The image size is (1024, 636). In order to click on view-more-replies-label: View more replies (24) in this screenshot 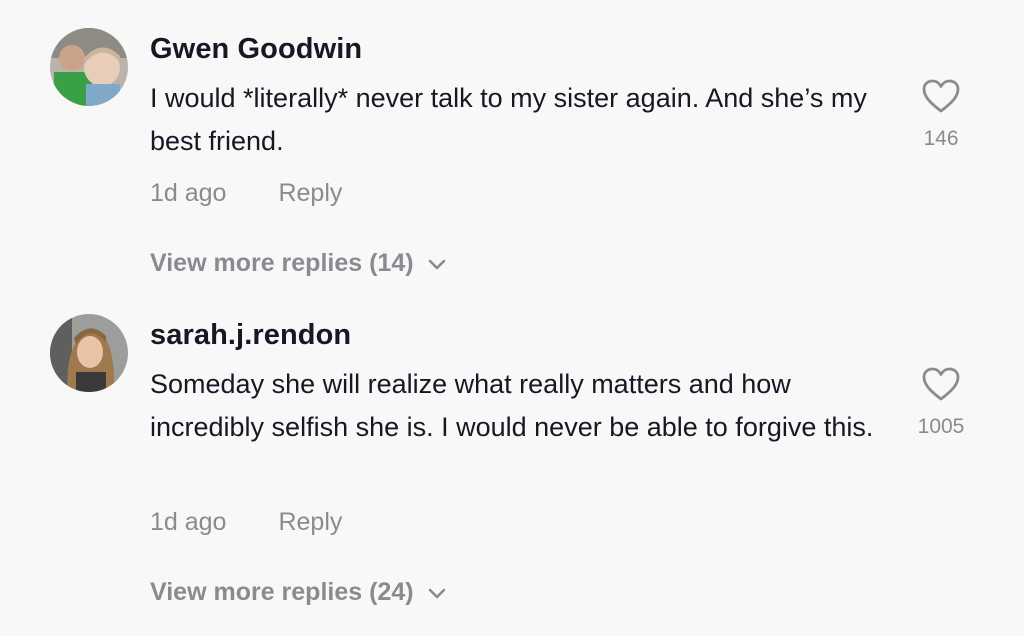, I will do `click(282, 592)`.